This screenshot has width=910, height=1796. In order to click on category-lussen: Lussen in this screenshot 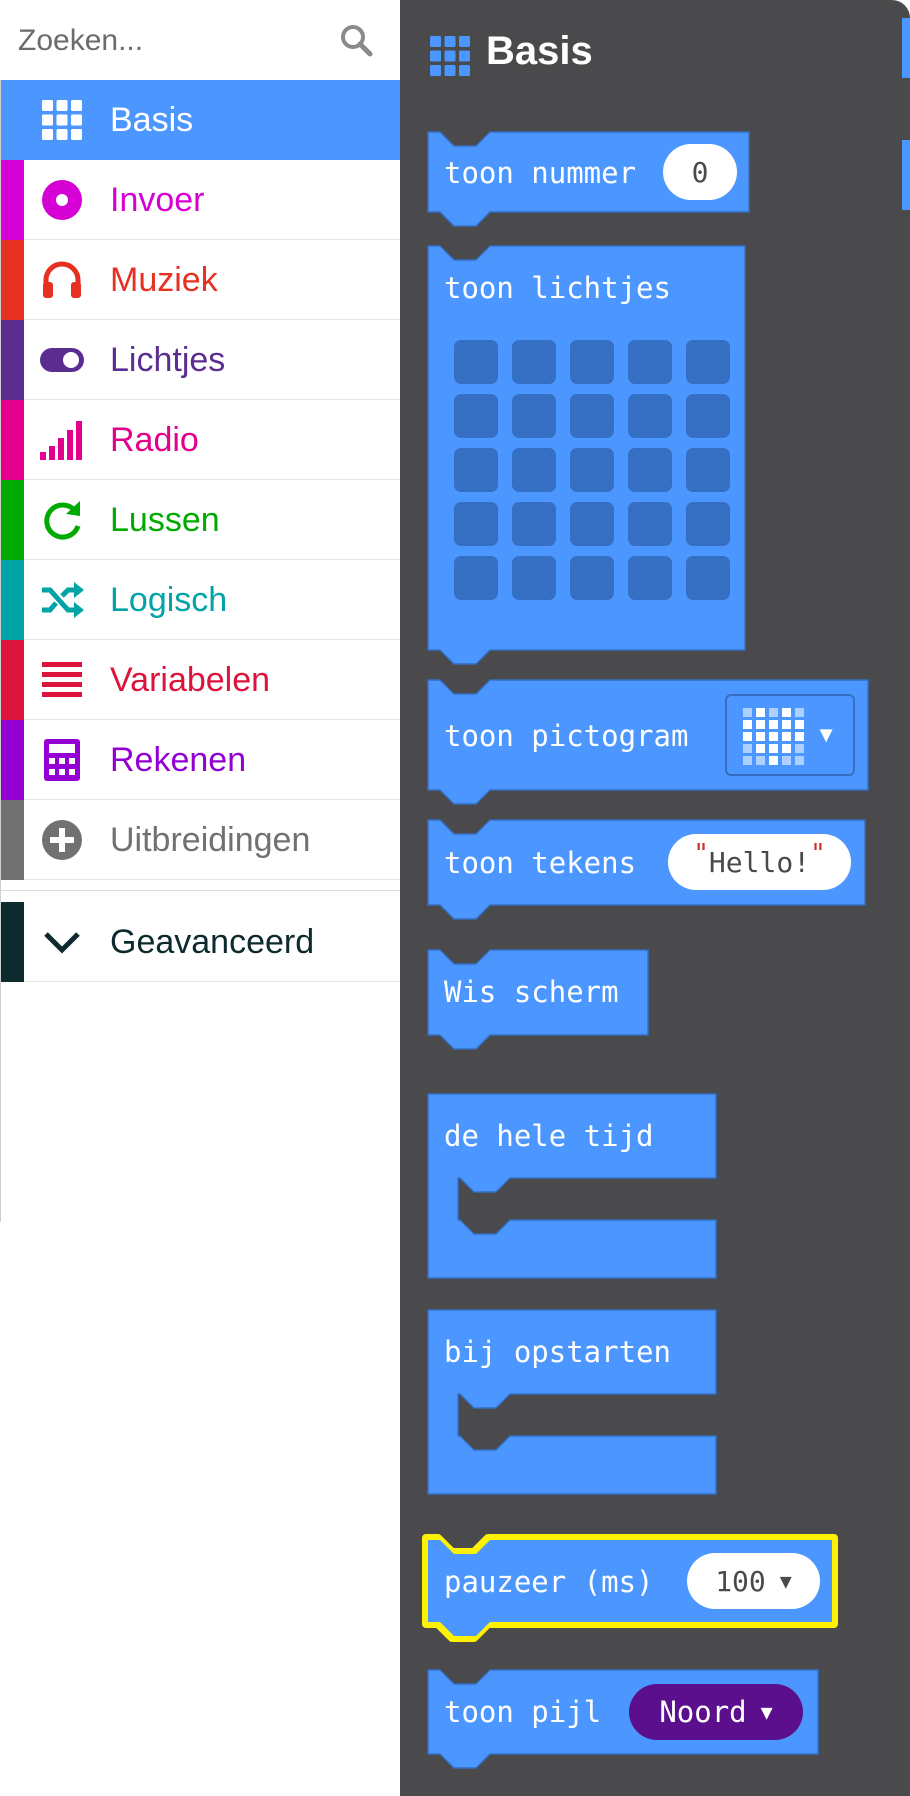, I will do `click(200, 520)`.